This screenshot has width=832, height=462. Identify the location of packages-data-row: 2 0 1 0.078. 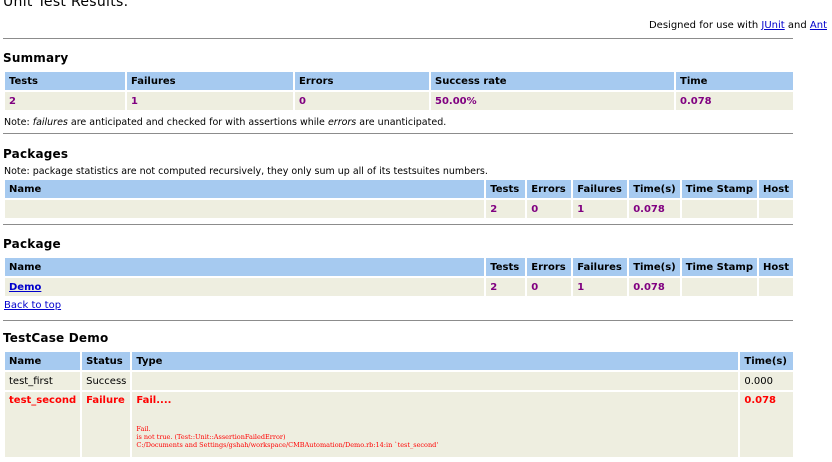
(399, 209).